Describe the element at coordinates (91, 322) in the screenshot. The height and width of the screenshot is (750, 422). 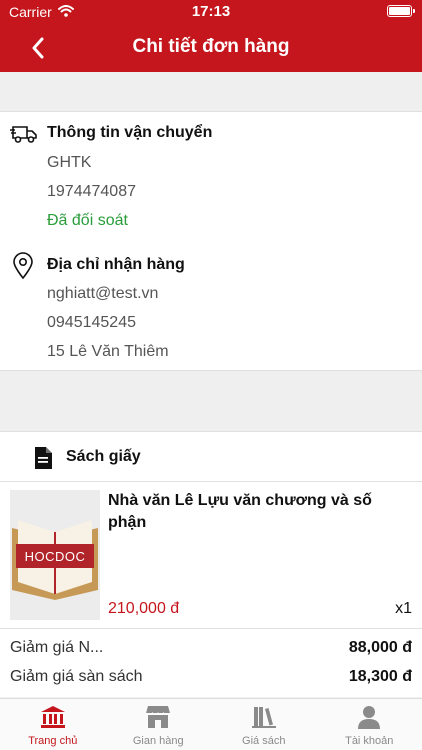
I see `address-phone: 0945145245` at that location.